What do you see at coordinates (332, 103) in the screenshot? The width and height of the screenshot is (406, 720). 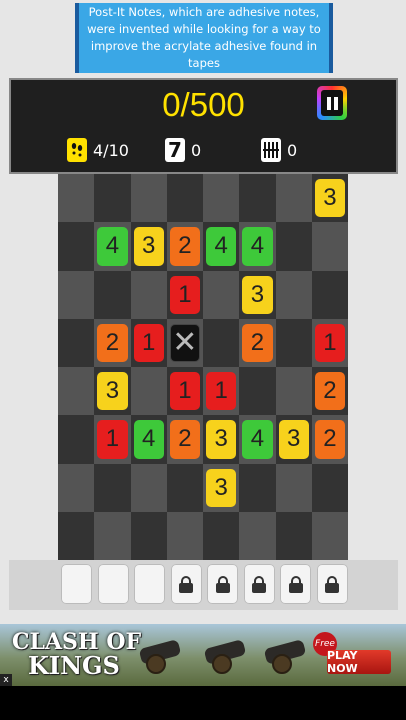 I see `pause-button` at bounding box center [332, 103].